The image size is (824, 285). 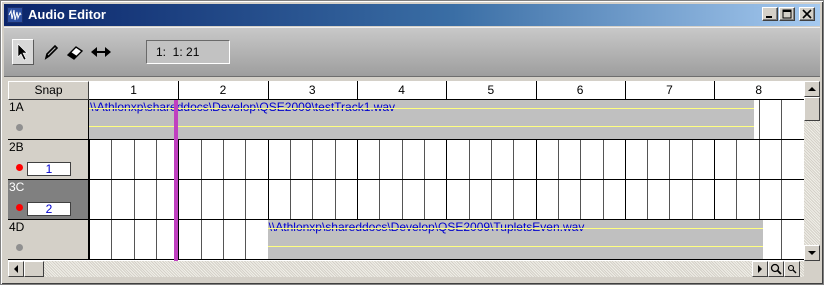 I want to click on scroll-right-button, so click(x=760, y=269).